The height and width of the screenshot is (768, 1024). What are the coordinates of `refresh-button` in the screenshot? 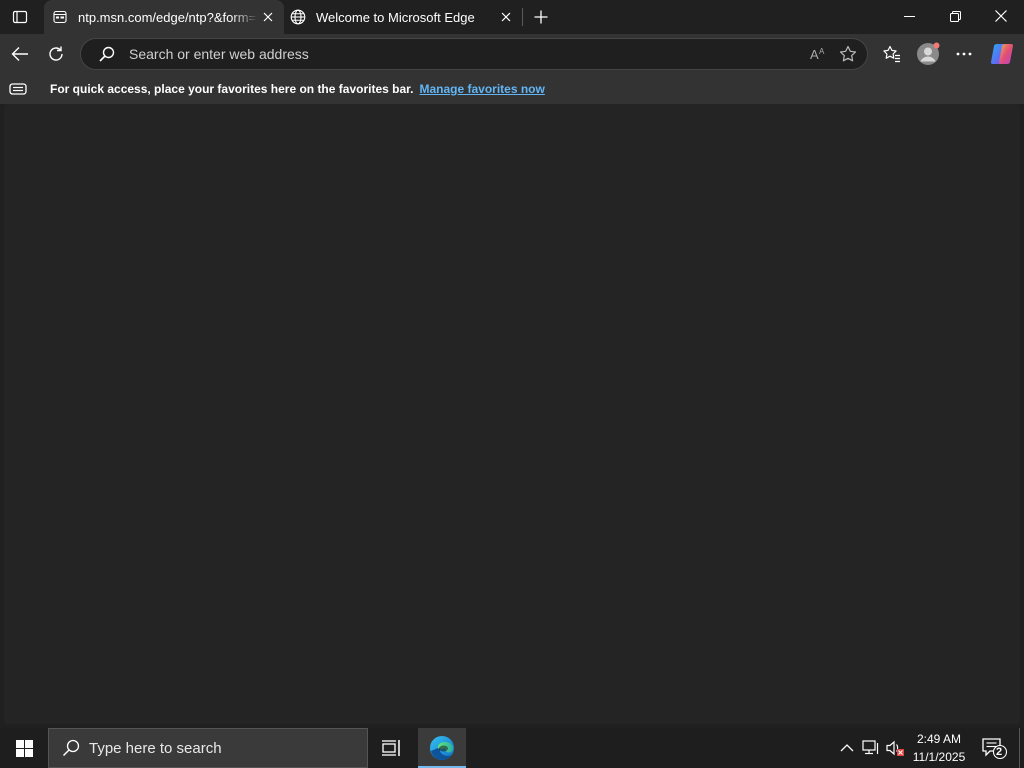 It's located at (56, 54).